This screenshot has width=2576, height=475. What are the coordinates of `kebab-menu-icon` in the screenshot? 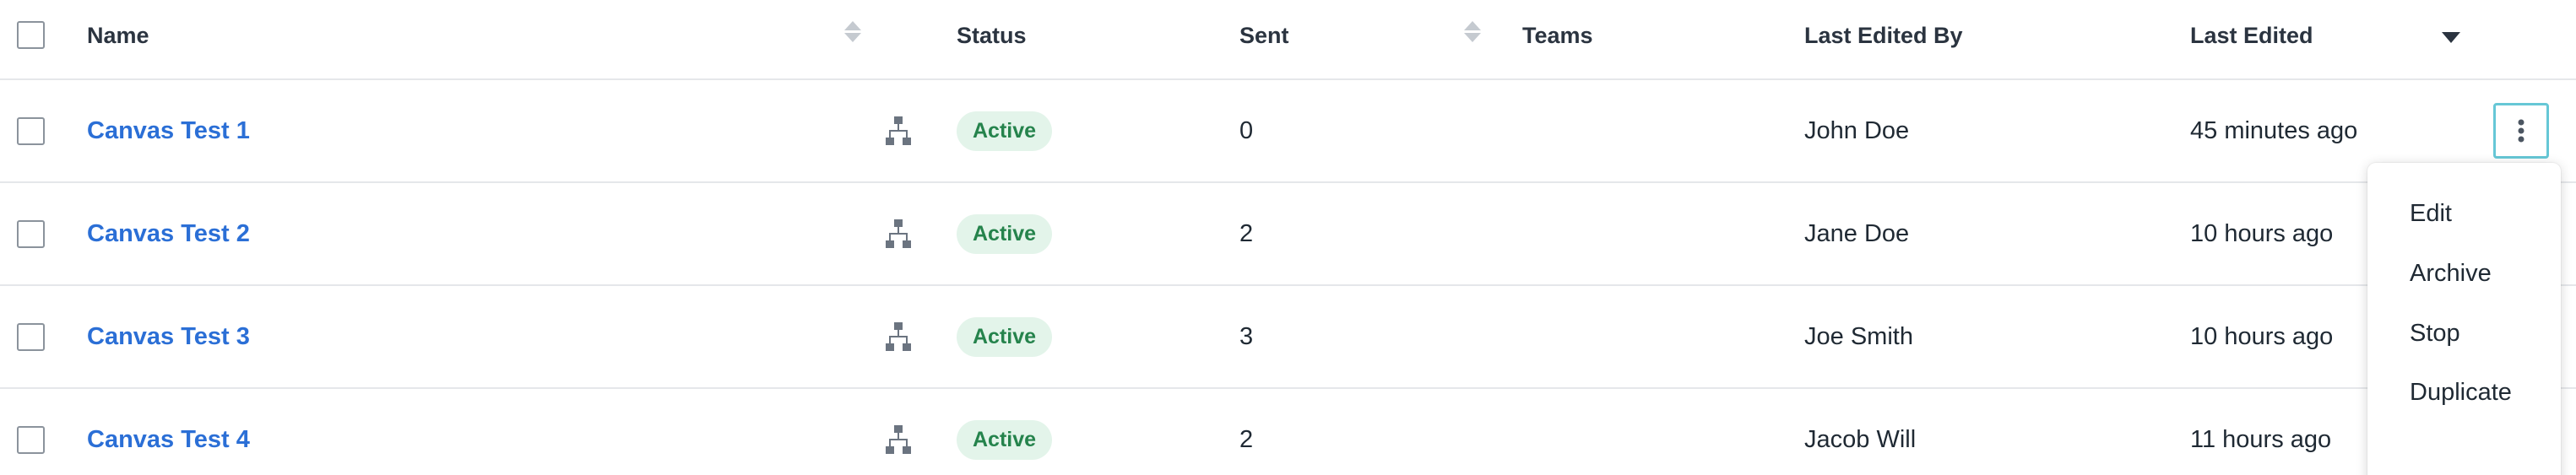 It's located at (2521, 131).